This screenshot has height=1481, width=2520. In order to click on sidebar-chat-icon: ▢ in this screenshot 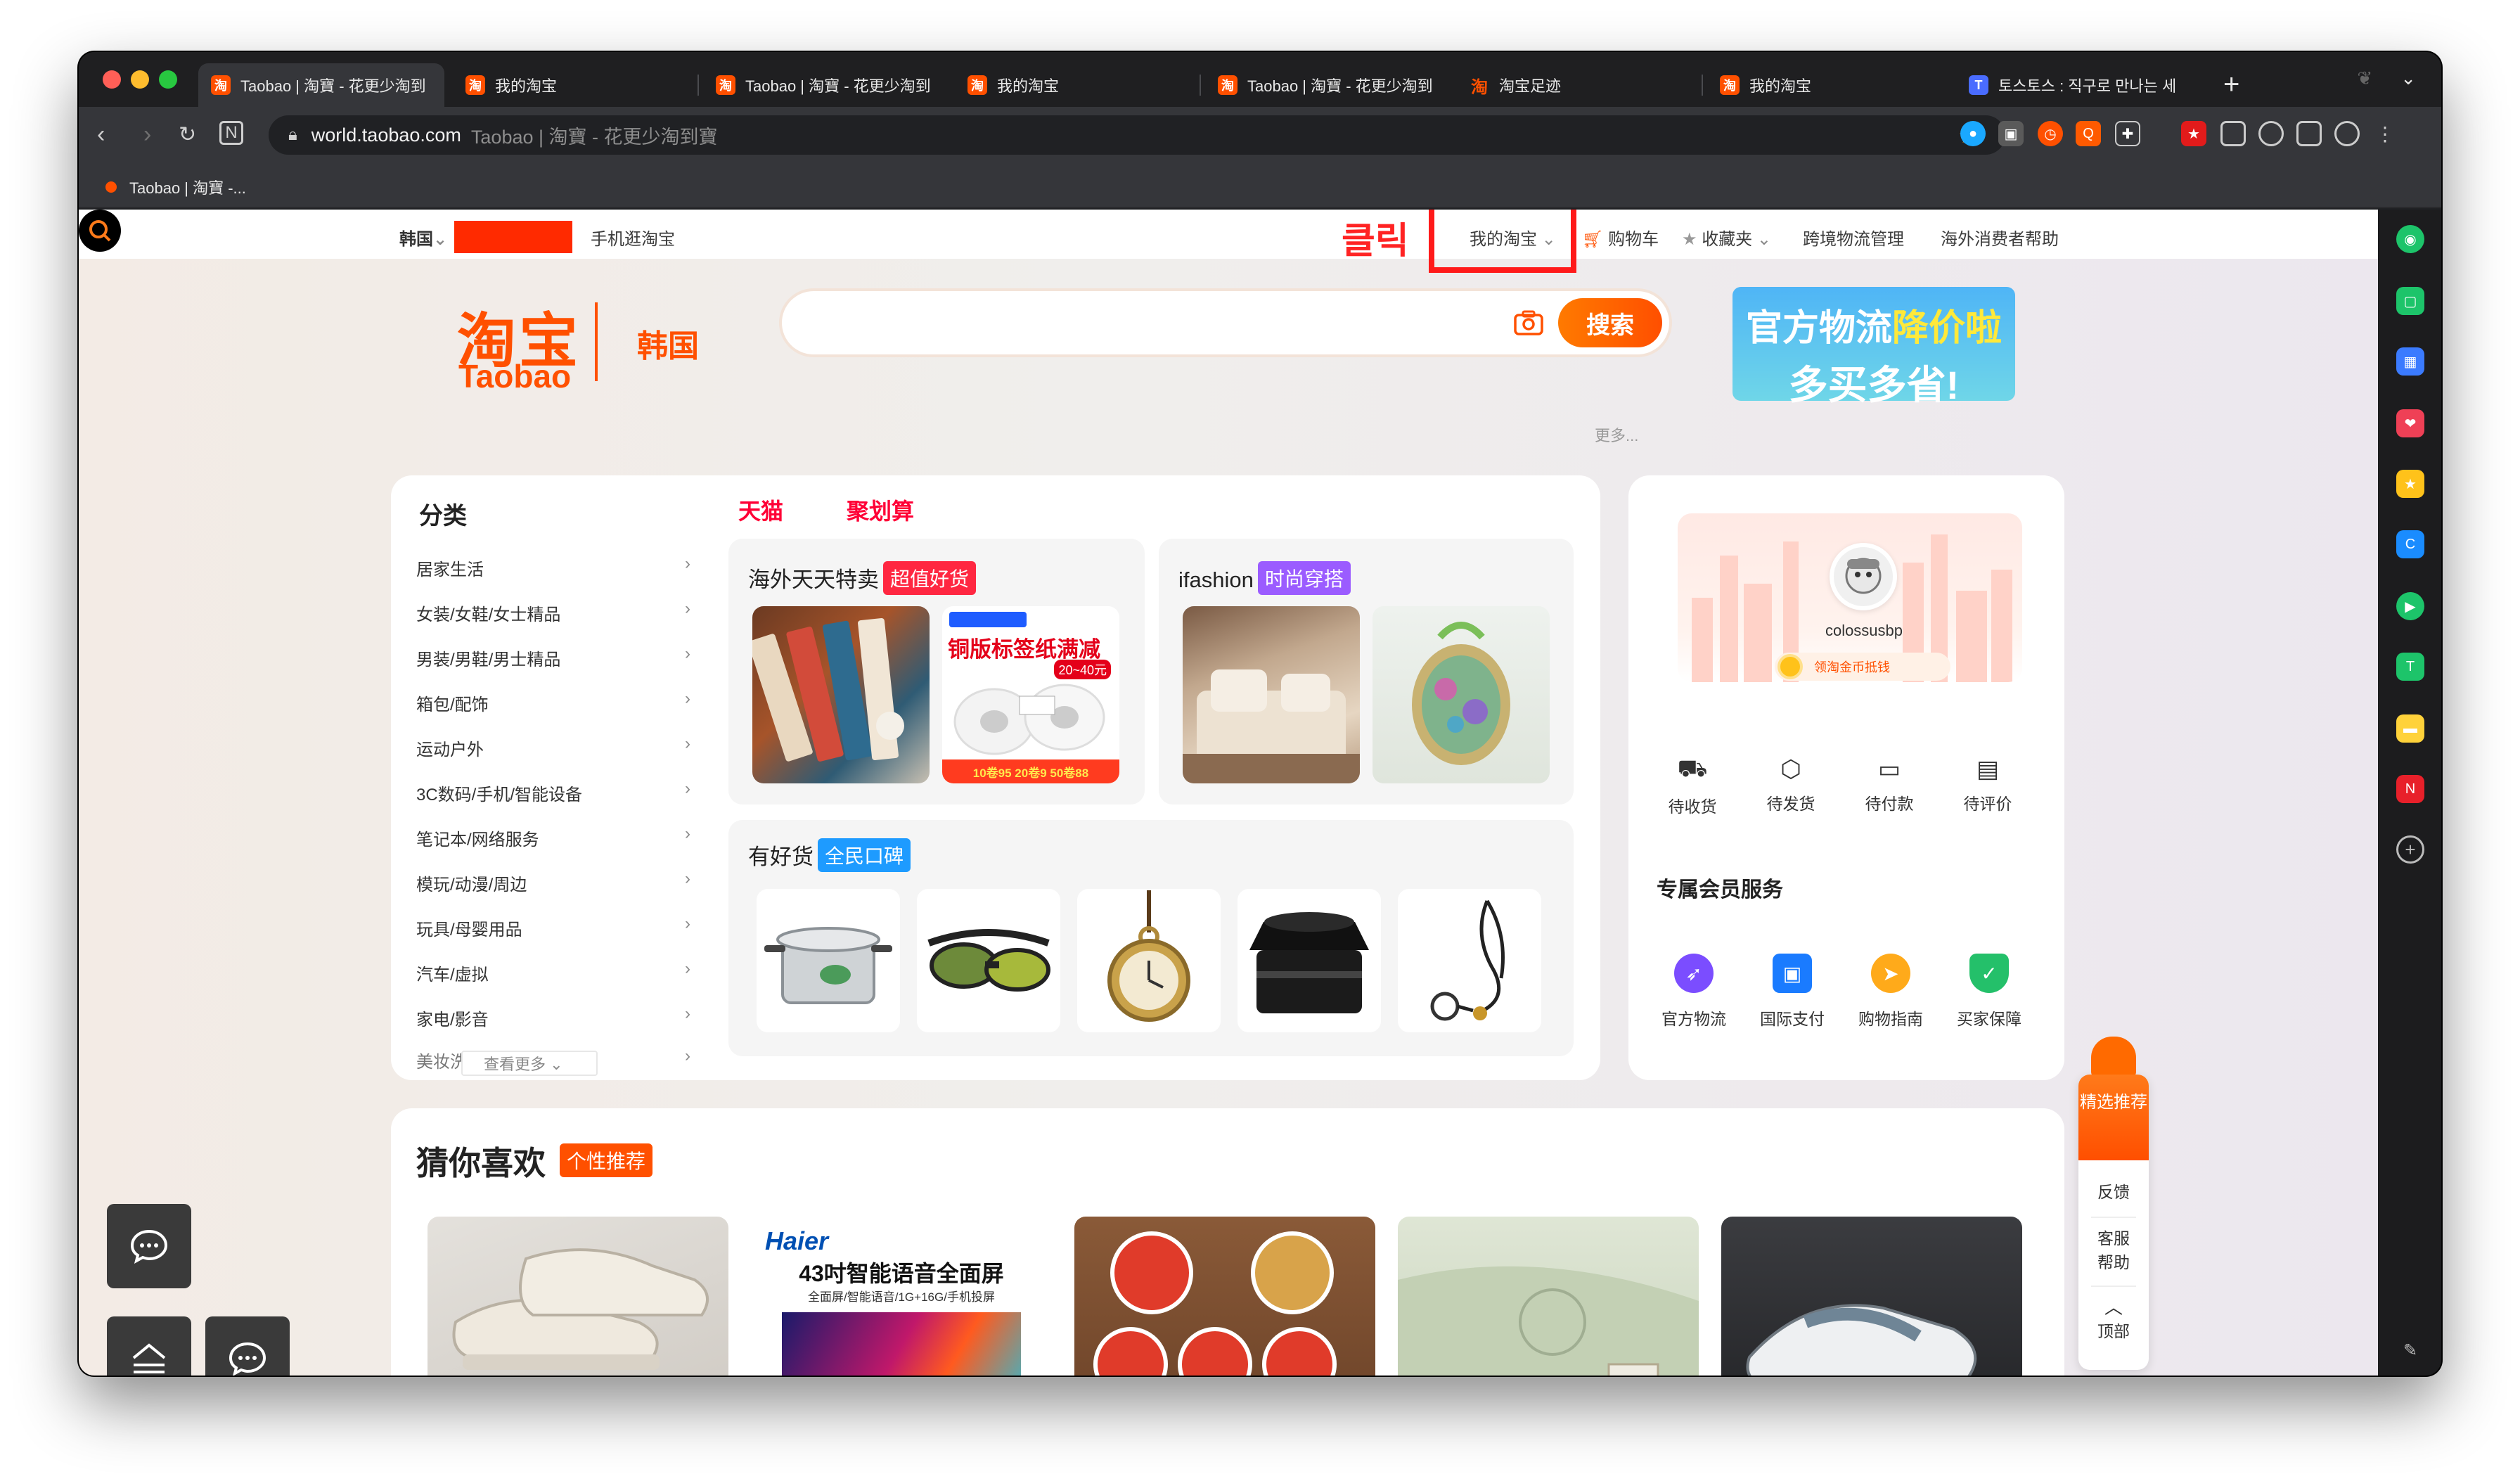, I will do `click(2410, 301)`.